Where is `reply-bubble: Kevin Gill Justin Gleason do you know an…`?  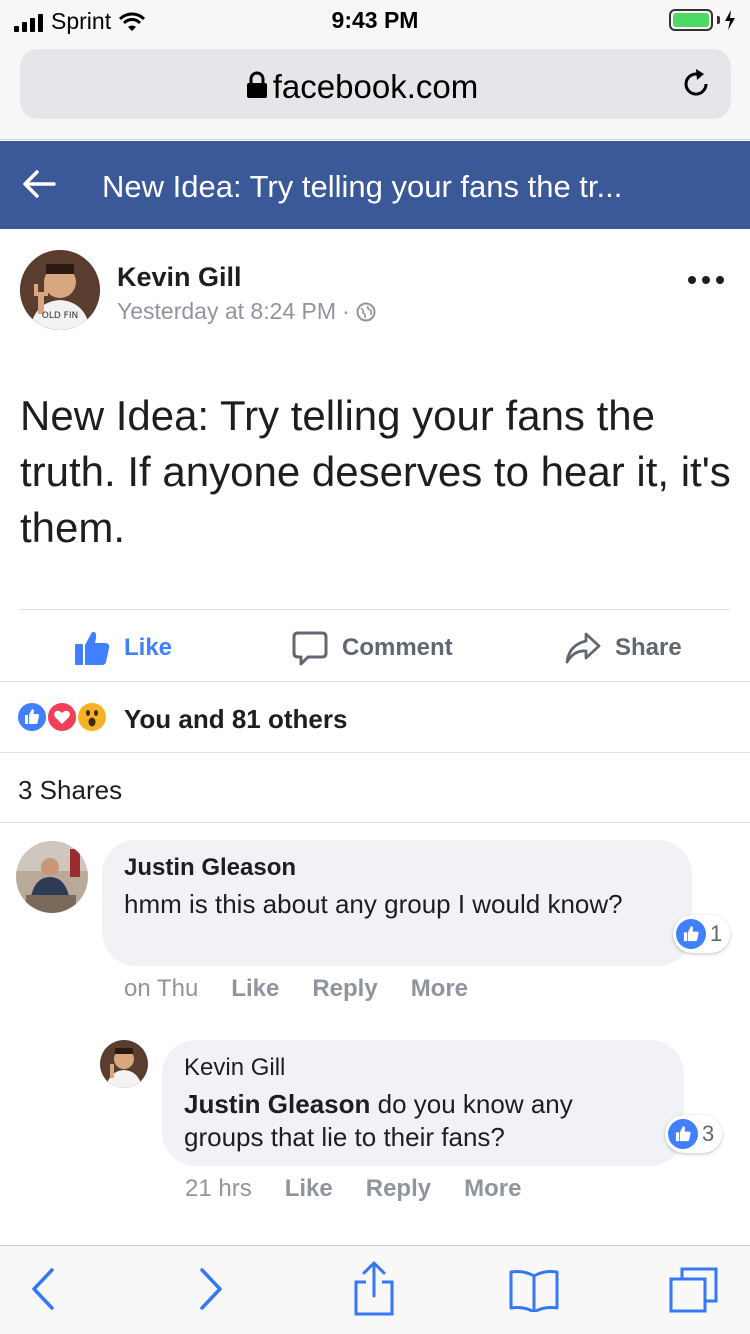 reply-bubble: Kevin Gill Justin Gleason do you know an… is located at coordinates (423, 1103).